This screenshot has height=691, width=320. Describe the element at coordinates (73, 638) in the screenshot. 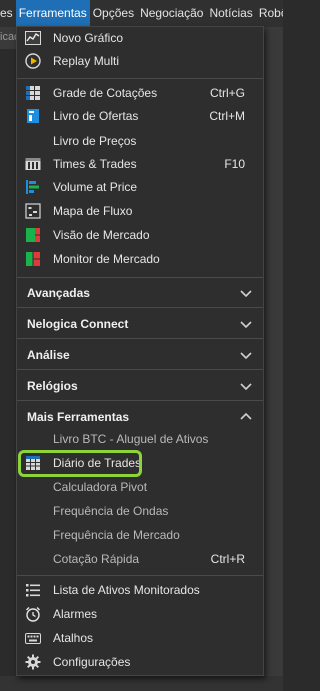

I see `menu-item-label: Atalhos` at that location.